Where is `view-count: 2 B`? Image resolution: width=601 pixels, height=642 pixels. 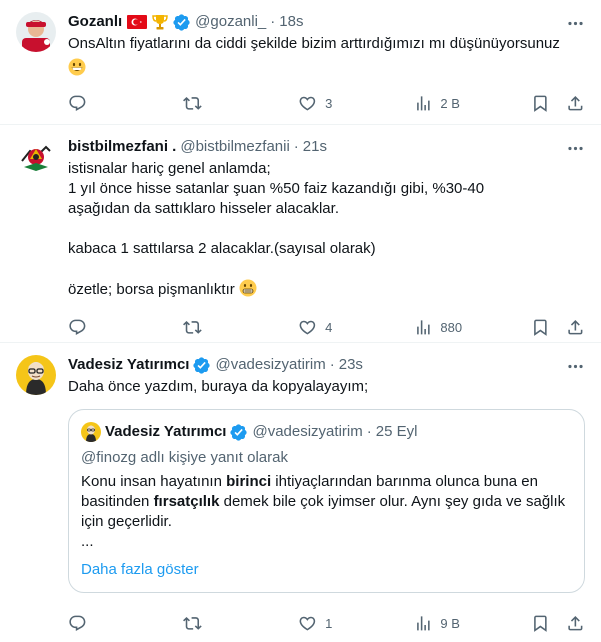
view-count: 2 B is located at coordinates (450, 103).